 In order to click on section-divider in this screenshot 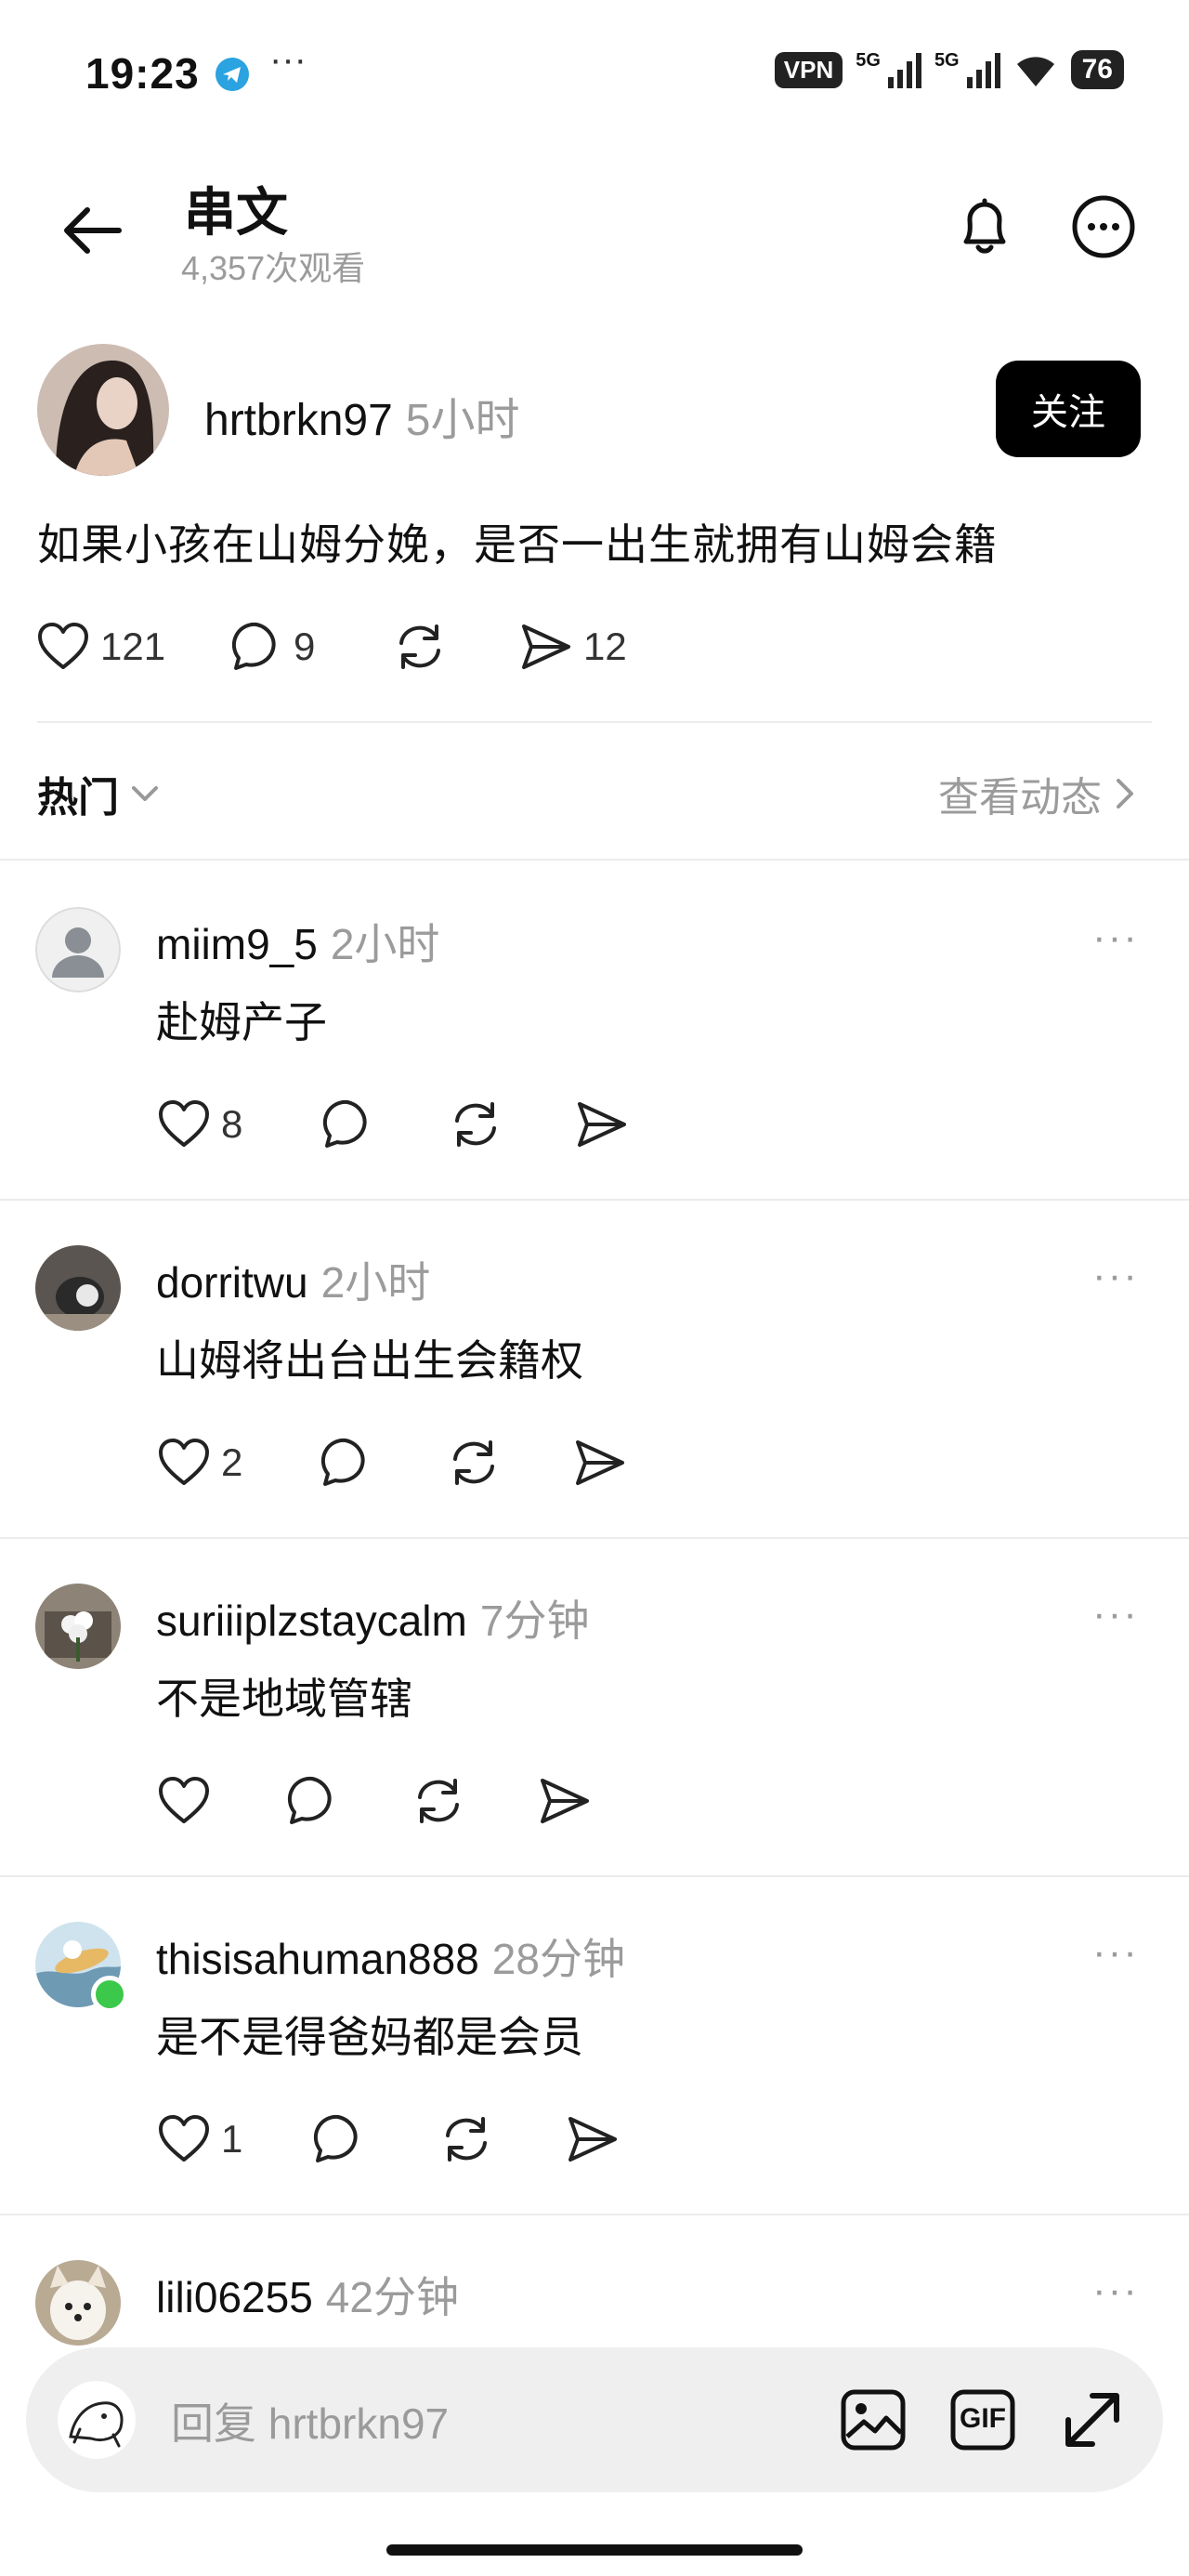, I will do `click(594, 860)`.